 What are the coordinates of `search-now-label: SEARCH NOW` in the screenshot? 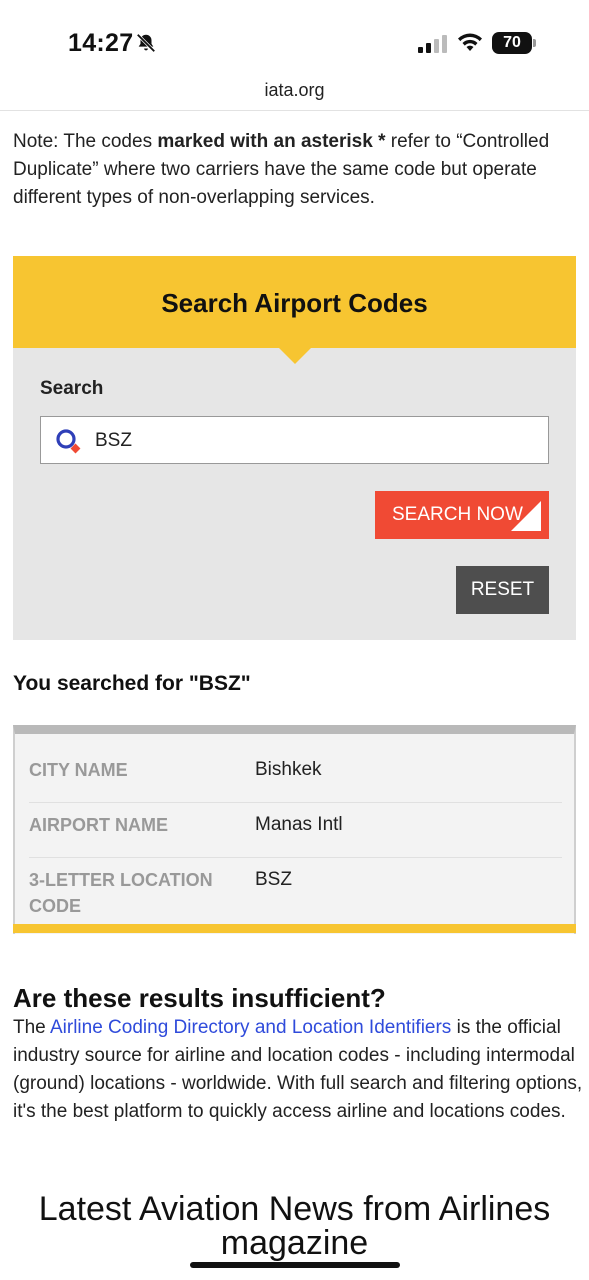 It's located at (457, 514).